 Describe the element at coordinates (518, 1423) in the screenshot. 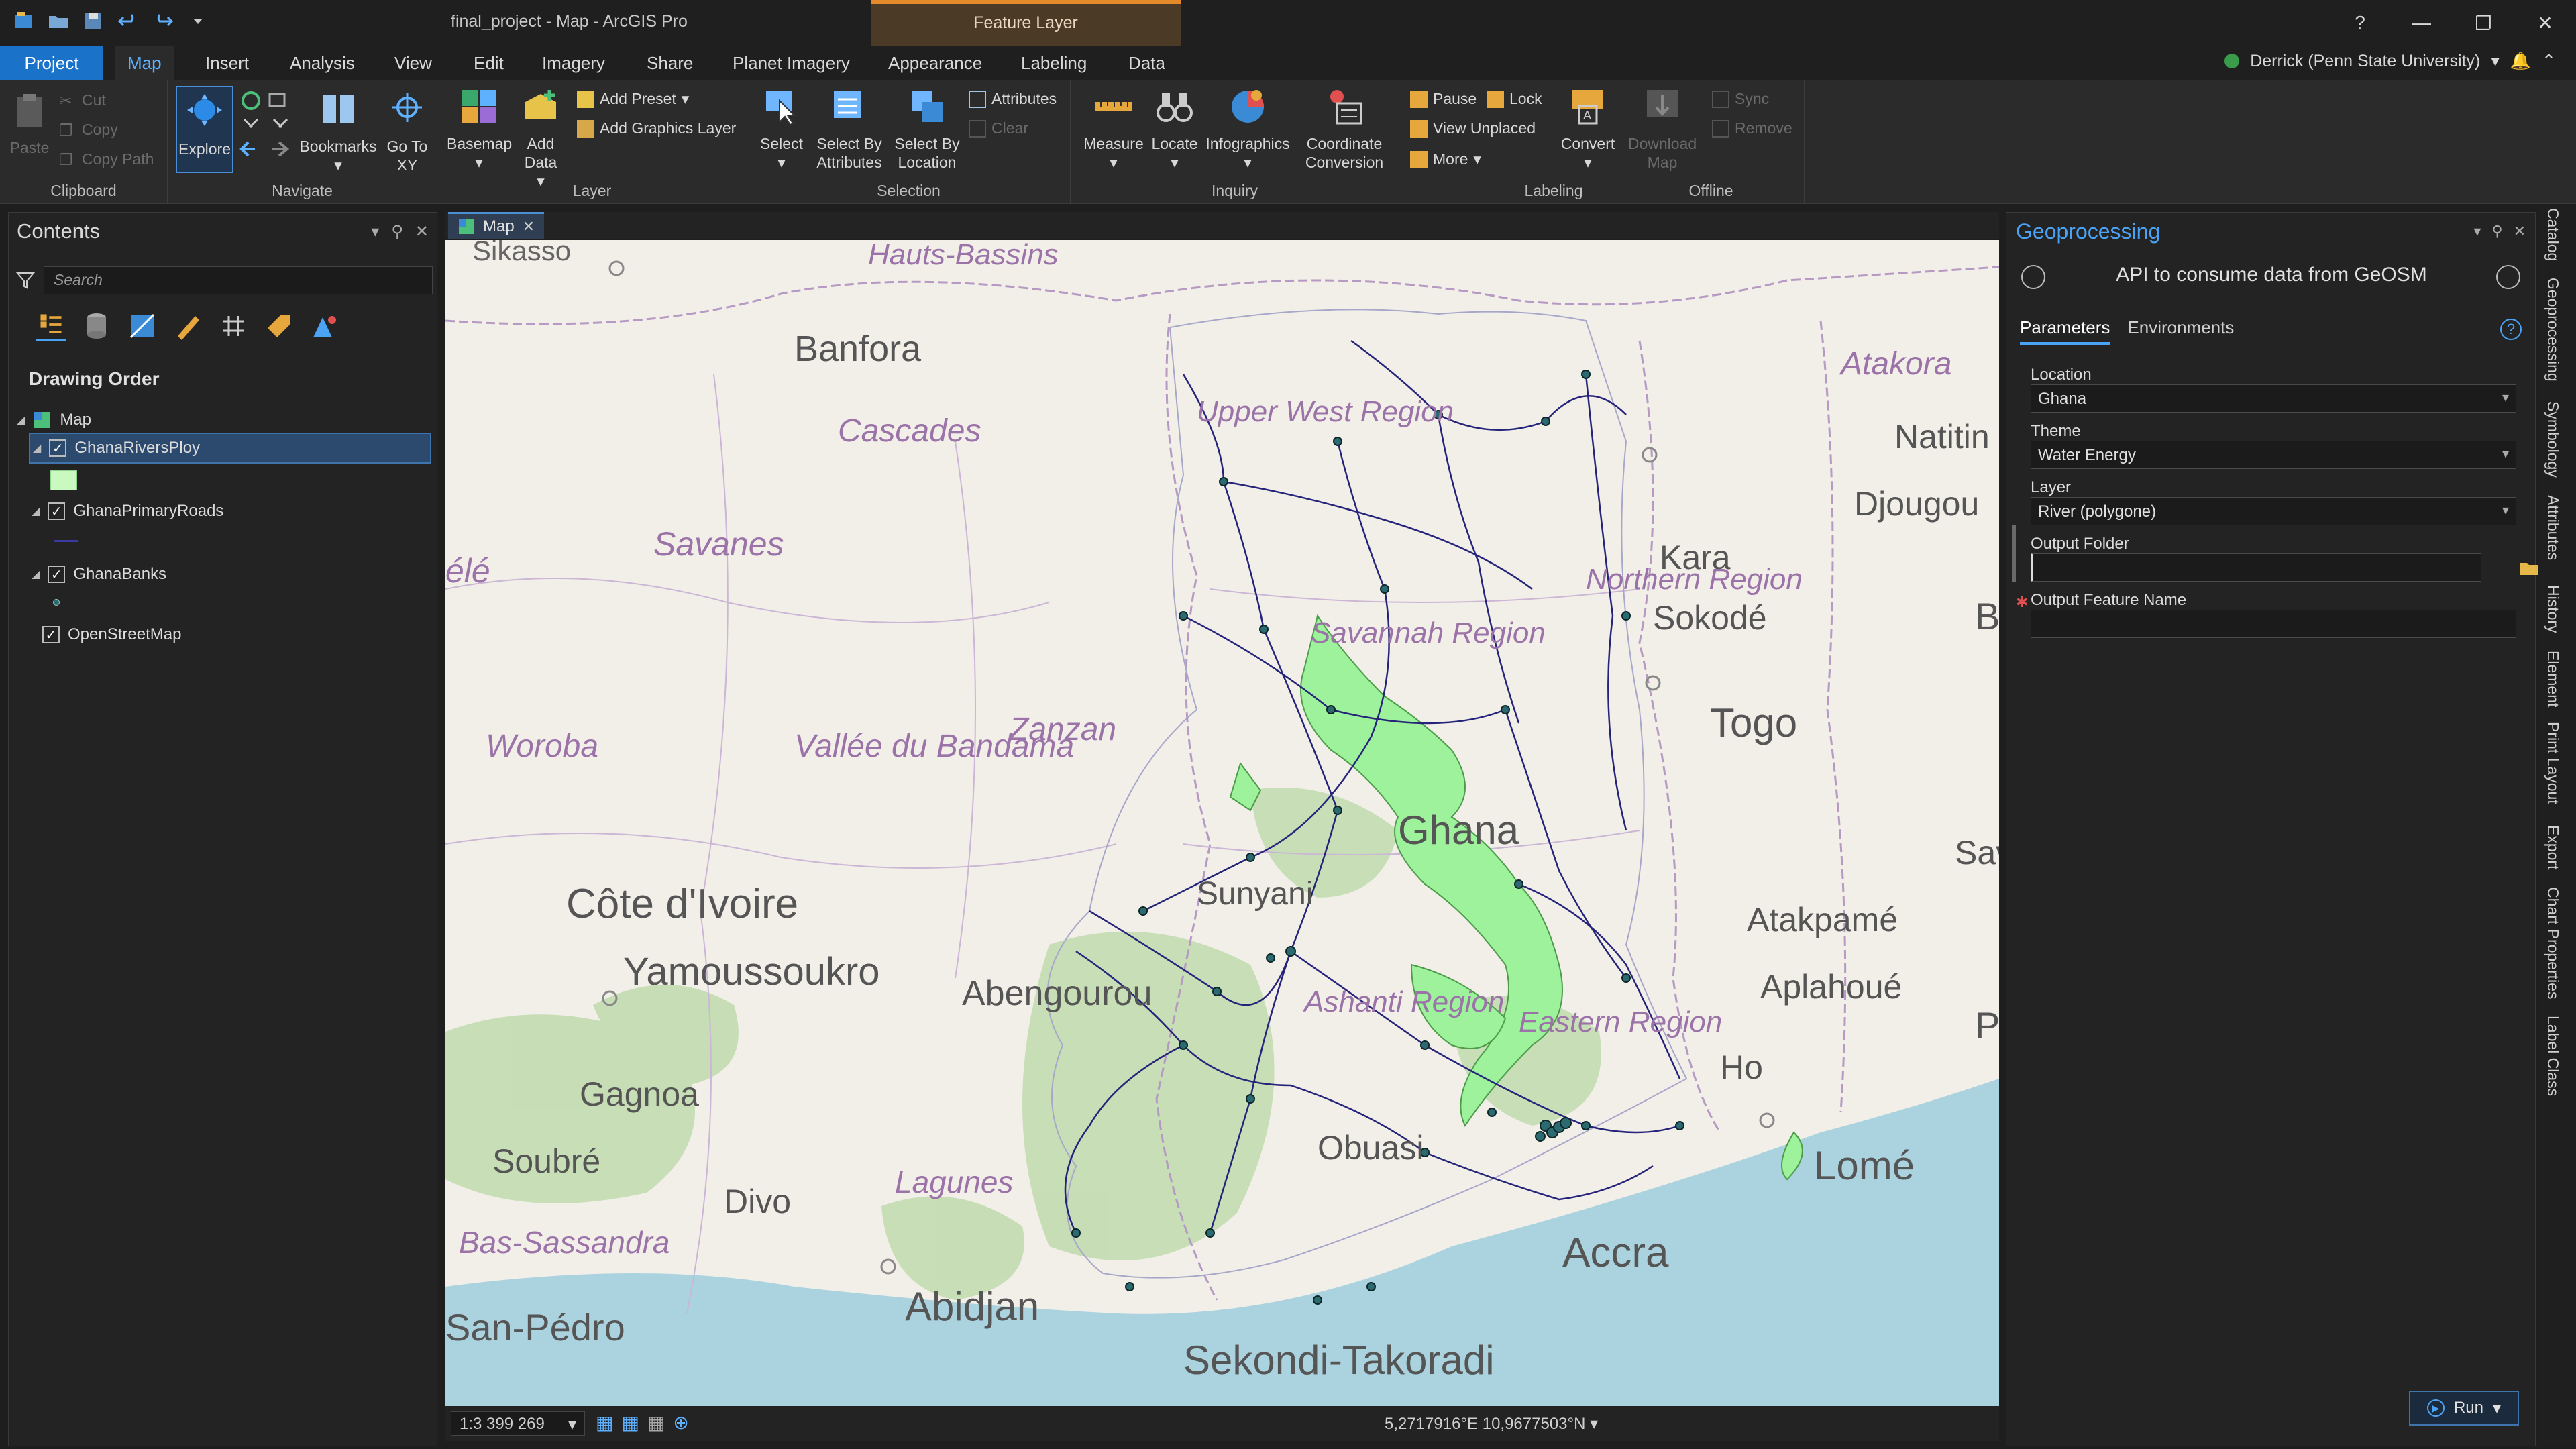

I see `scale-selector: 1:3 399 269 ▾` at that location.